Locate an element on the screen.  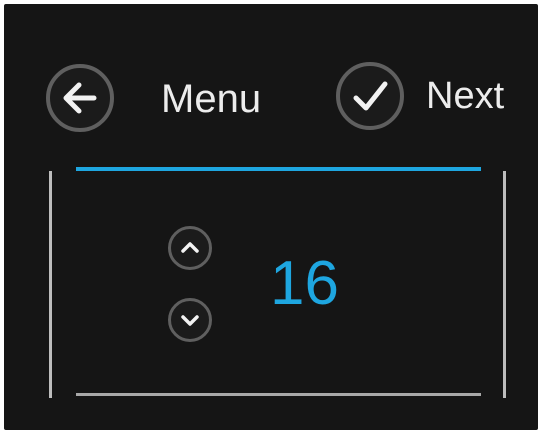
next-button is located at coordinates (370, 96).